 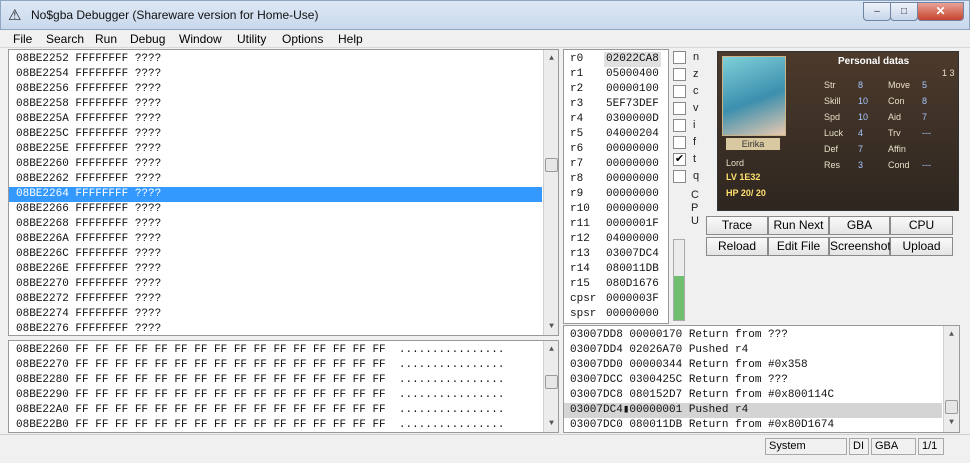 What do you see at coordinates (737, 246) in the screenshot?
I see `reload-button: Reload` at bounding box center [737, 246].